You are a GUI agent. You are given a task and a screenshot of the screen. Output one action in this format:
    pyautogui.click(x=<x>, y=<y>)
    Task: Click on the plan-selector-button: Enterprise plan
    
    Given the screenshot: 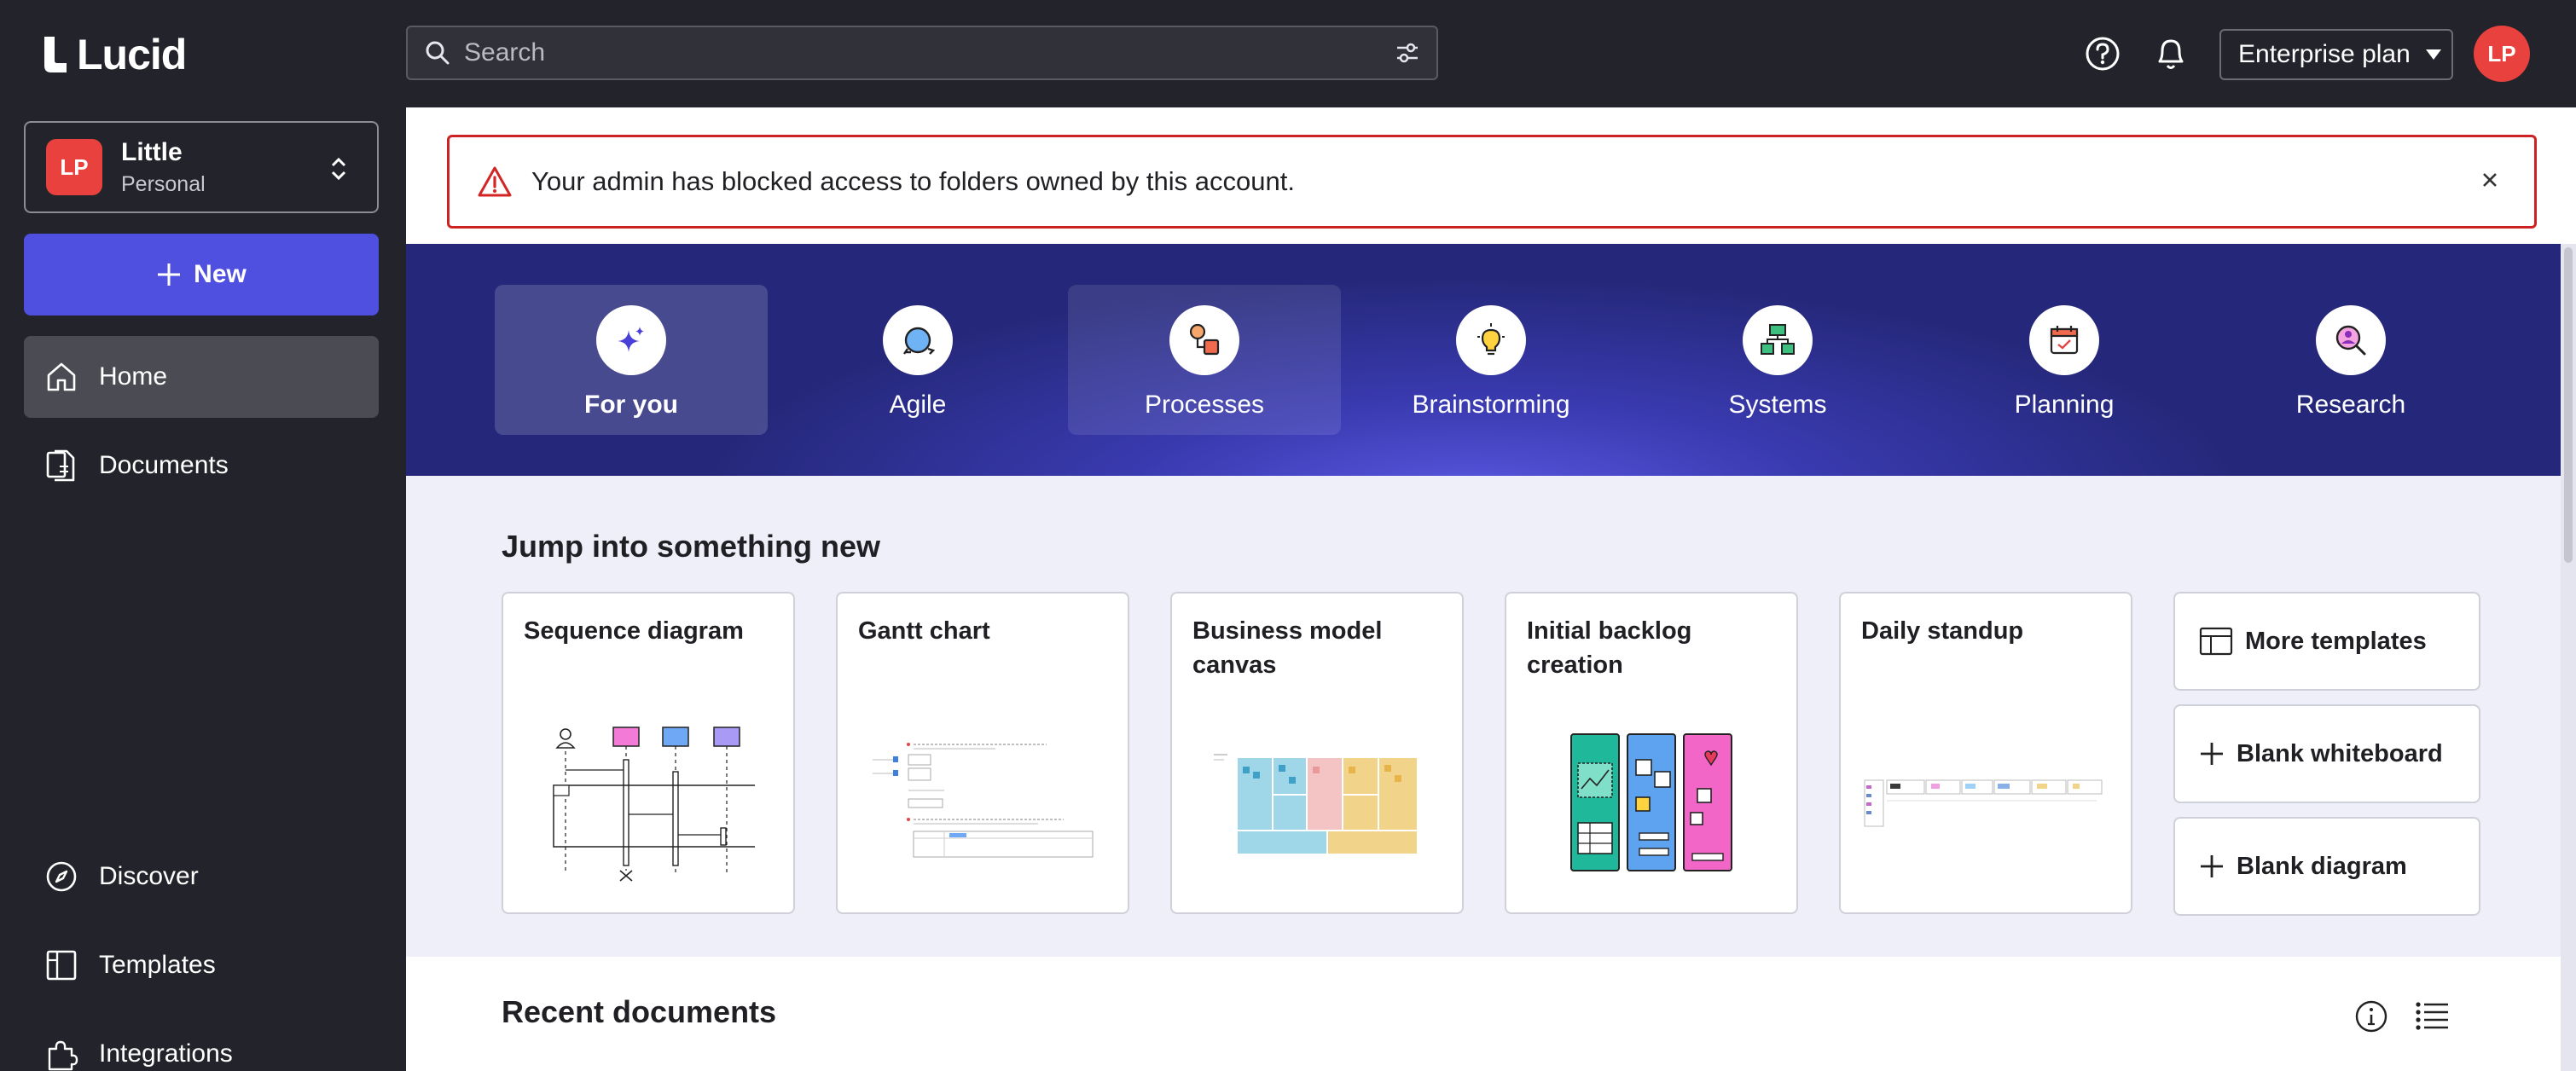 What is the action you would take?
    pyautogui.click(x=2336, y=54)
    